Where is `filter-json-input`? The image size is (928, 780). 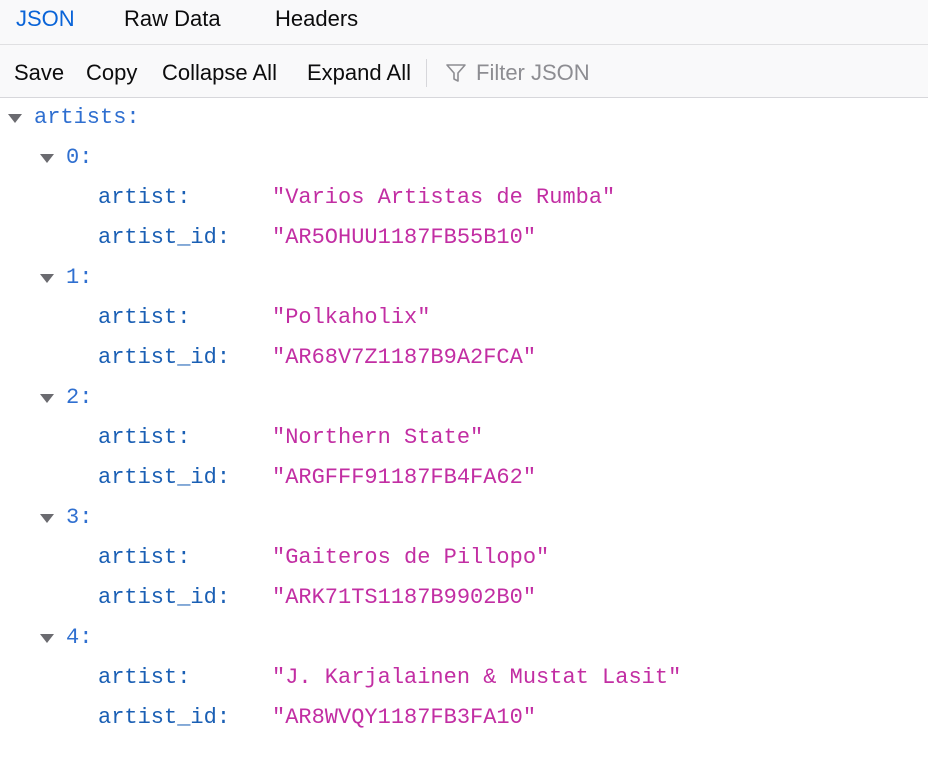
filter-json-input is located at coordinates (686, 73).